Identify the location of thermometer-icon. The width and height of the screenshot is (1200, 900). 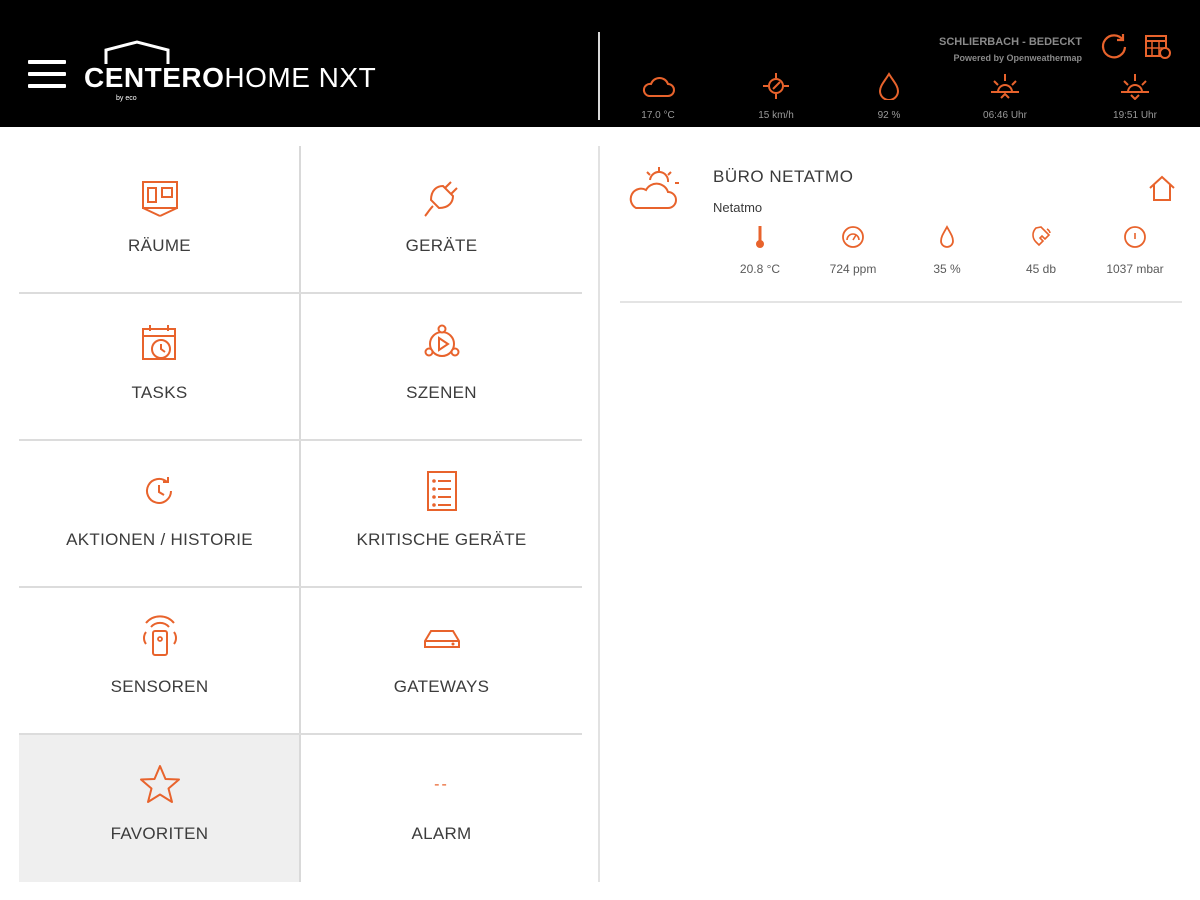
(760, 237).